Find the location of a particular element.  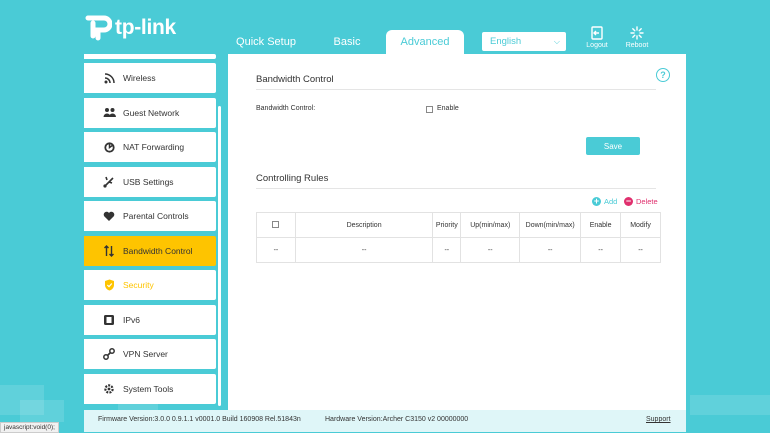

sidebar-scrollbar is located at coordinates (219, 256).